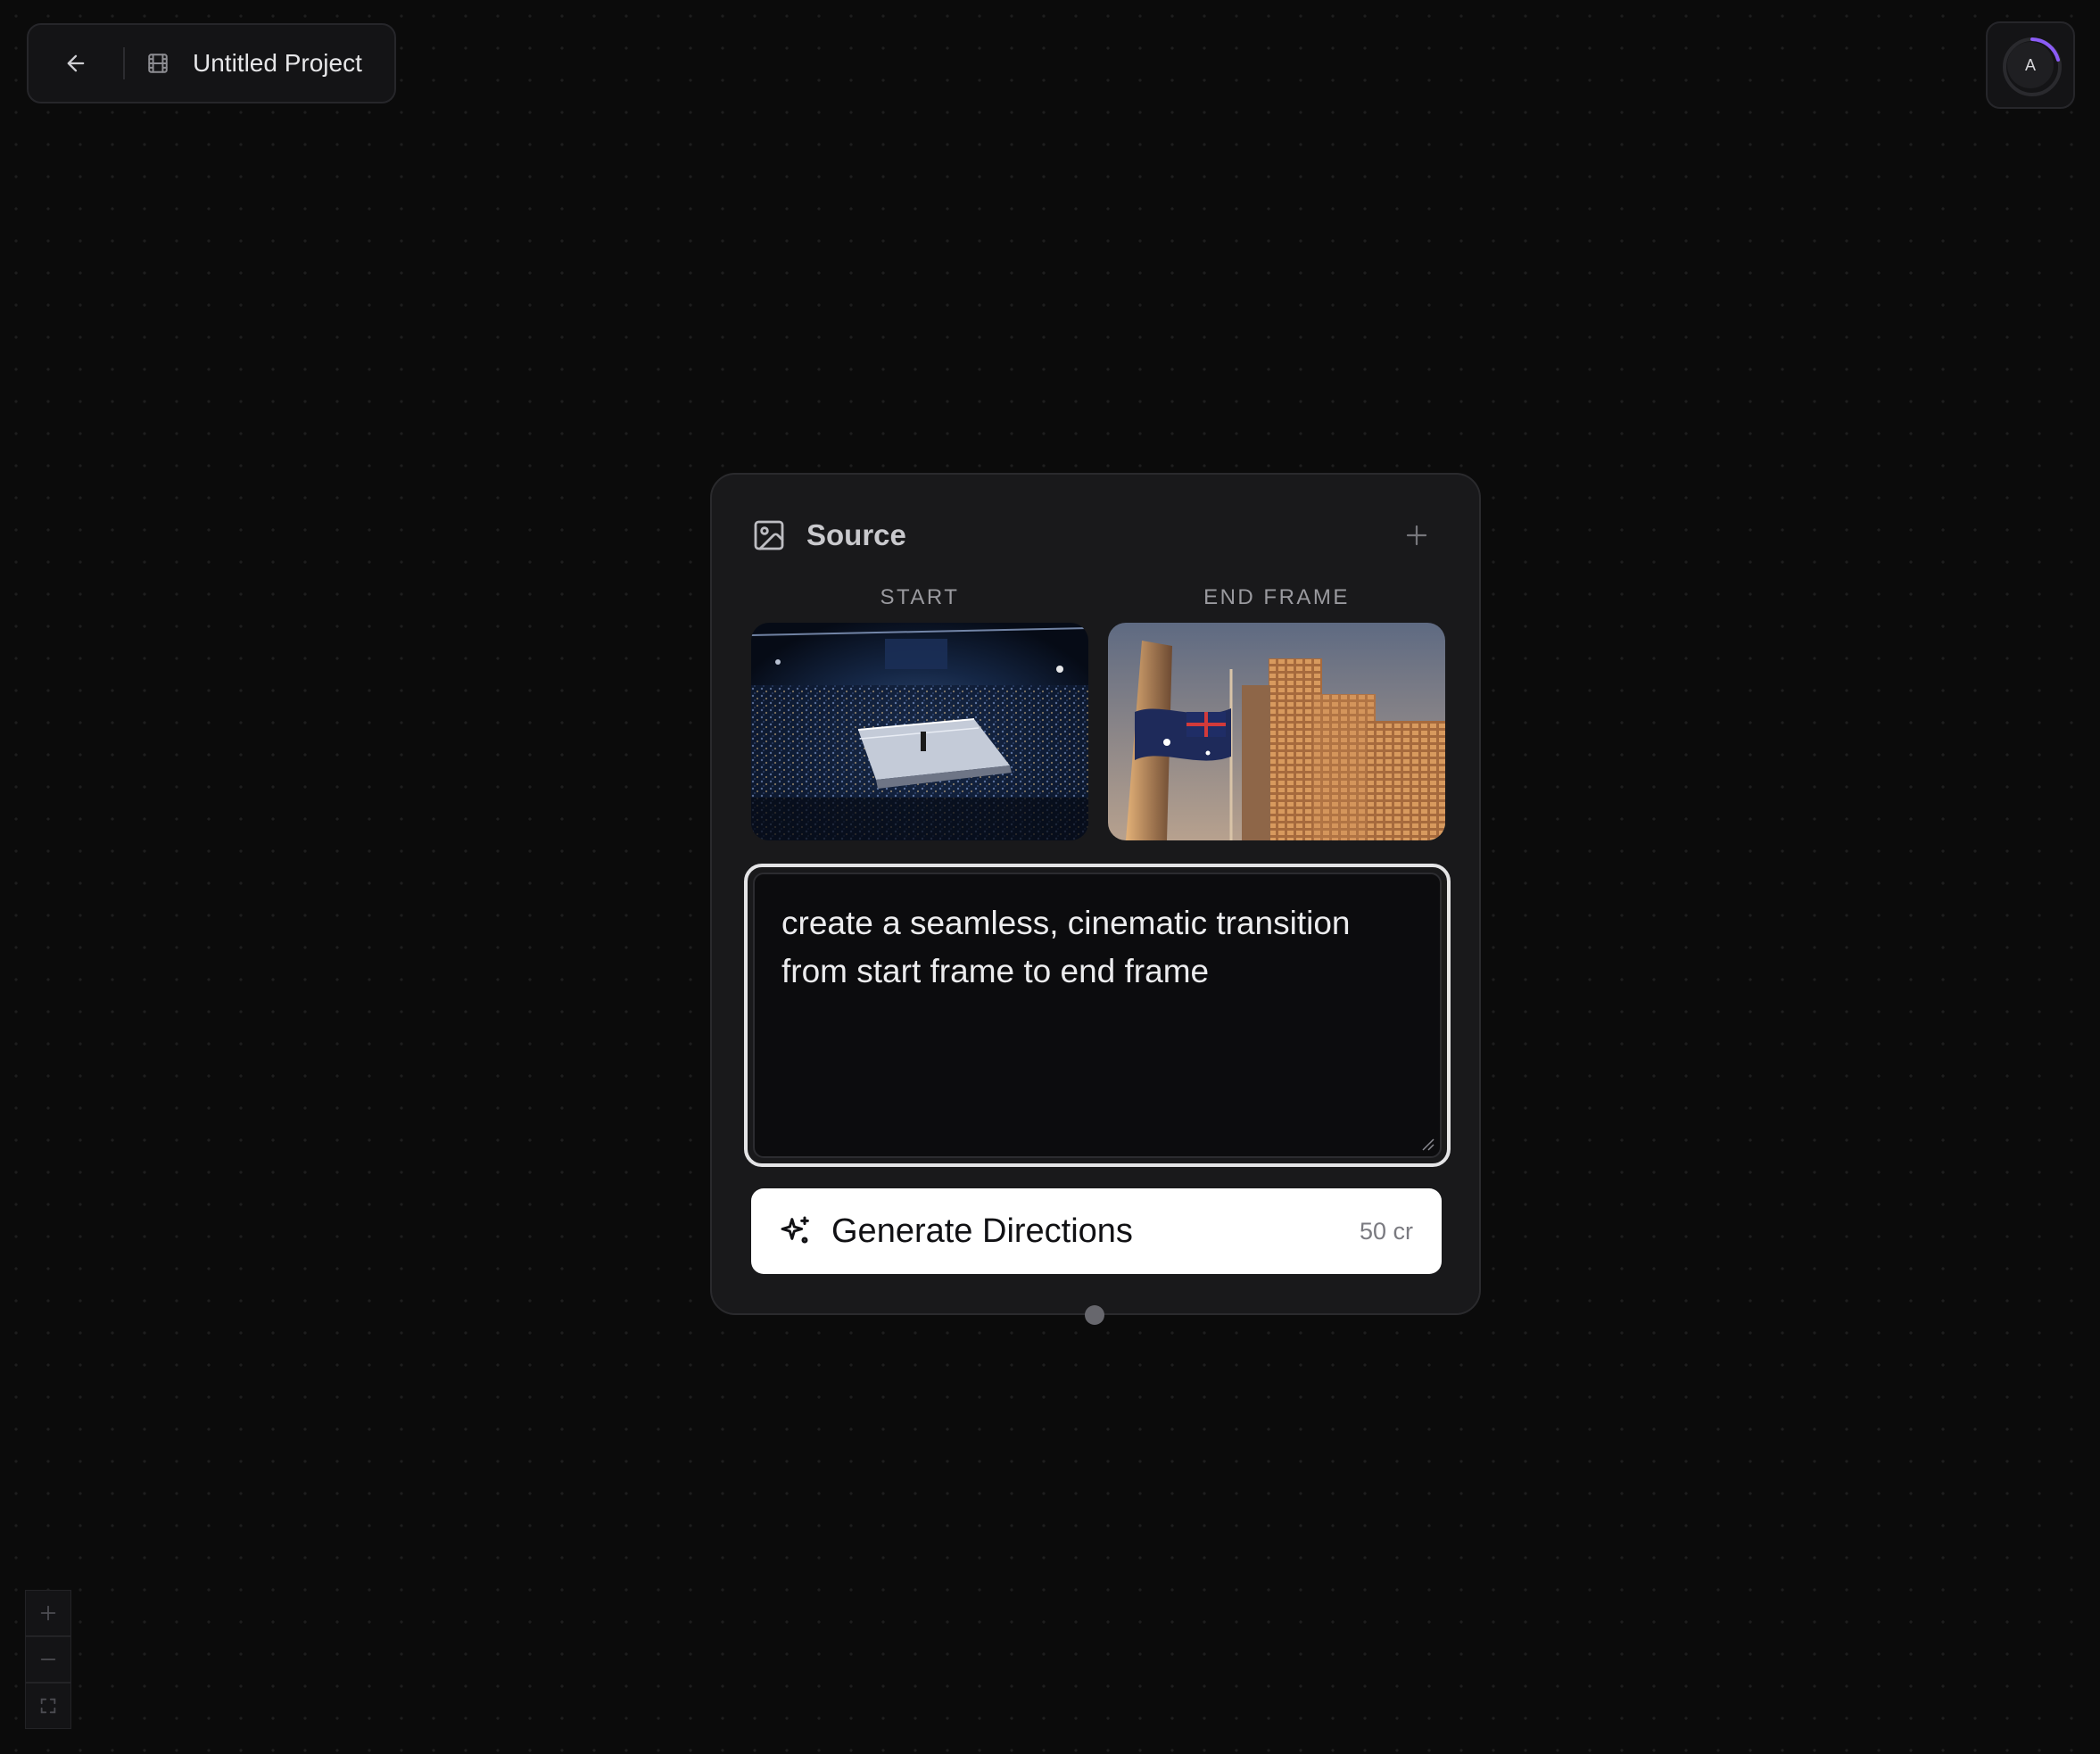 This screenshot has width=2100, height=1754. What do you see at coordinates (919, 732) in the screenshot?
I see `start-frame-image` at bounding box center [919, 732].